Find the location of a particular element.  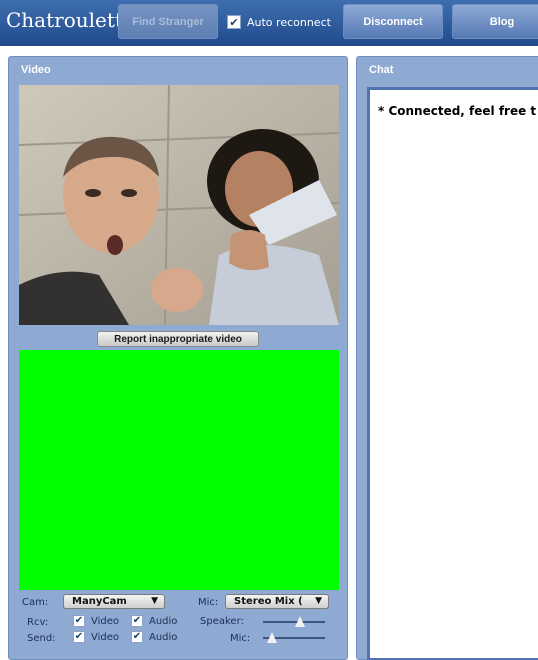

rcv-video-checkbox: ✔ is located at coordinates (79, 621).